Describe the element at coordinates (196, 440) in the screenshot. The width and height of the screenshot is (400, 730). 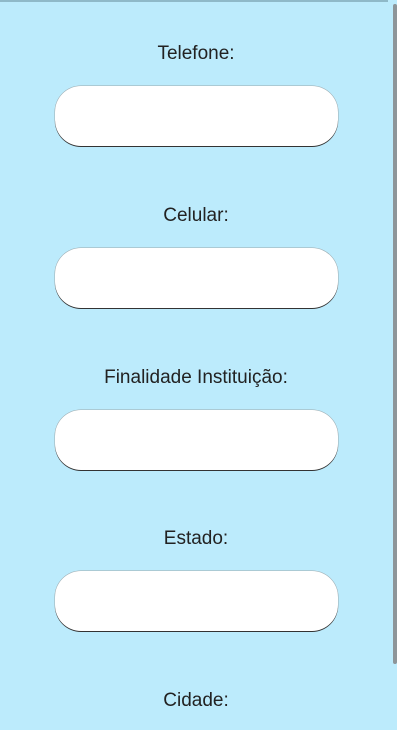
I see `finalidade-instituicao-input` at that location.